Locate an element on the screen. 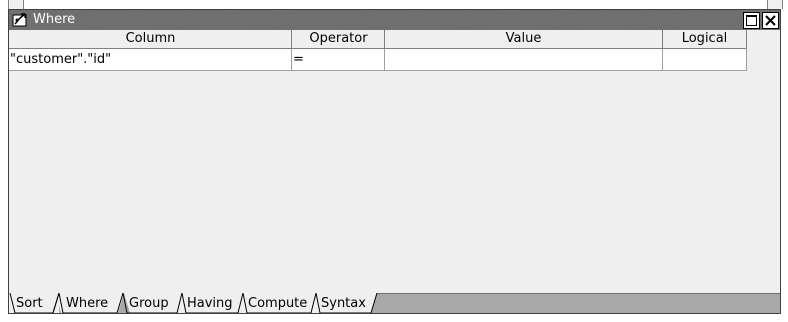  parent-frame-edge-right is located at coordinates (775, 4).